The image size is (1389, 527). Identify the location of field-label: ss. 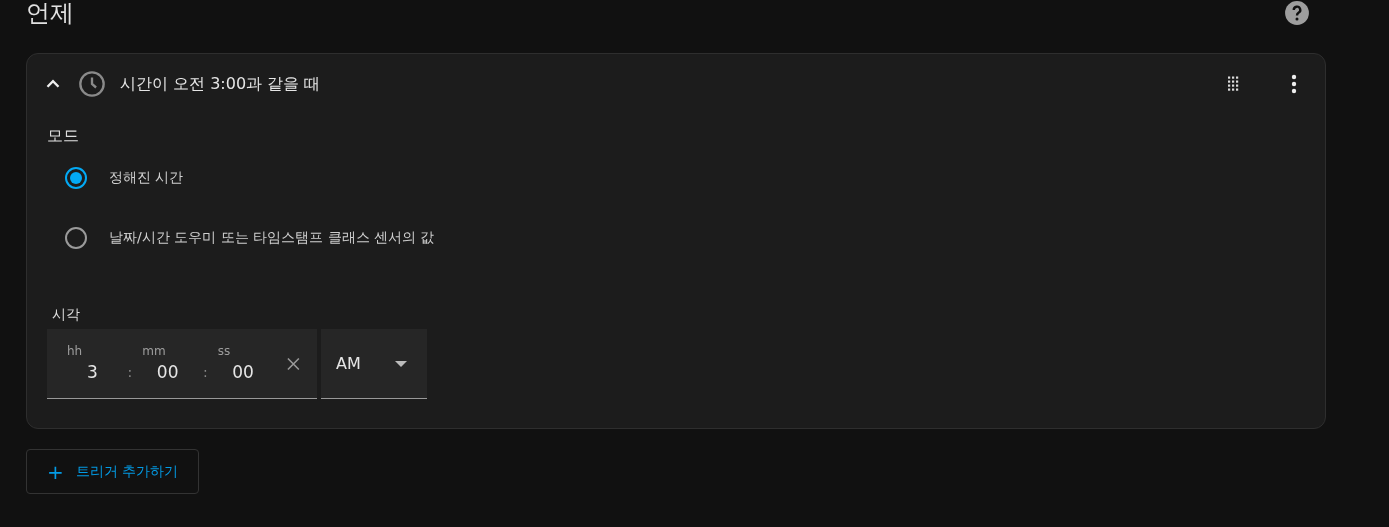
(224, 351).